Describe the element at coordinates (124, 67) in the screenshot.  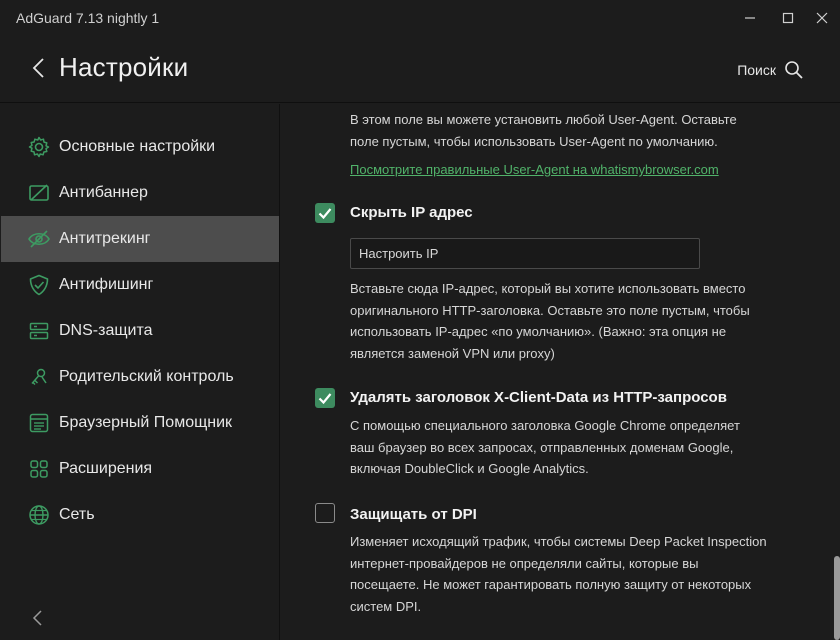
I see `page-title: Настройки` at that location.